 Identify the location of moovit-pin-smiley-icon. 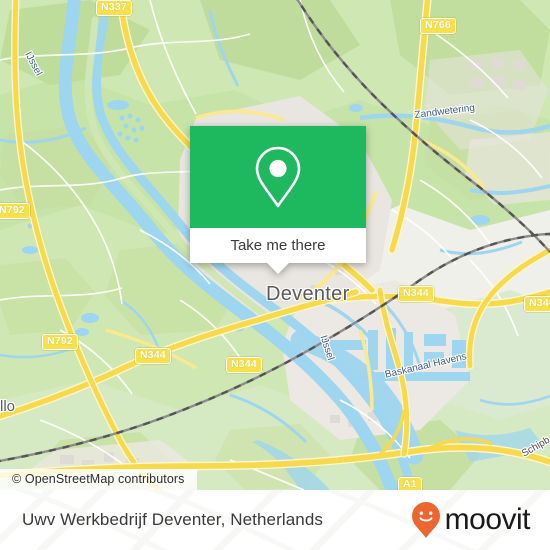
(425, 520).